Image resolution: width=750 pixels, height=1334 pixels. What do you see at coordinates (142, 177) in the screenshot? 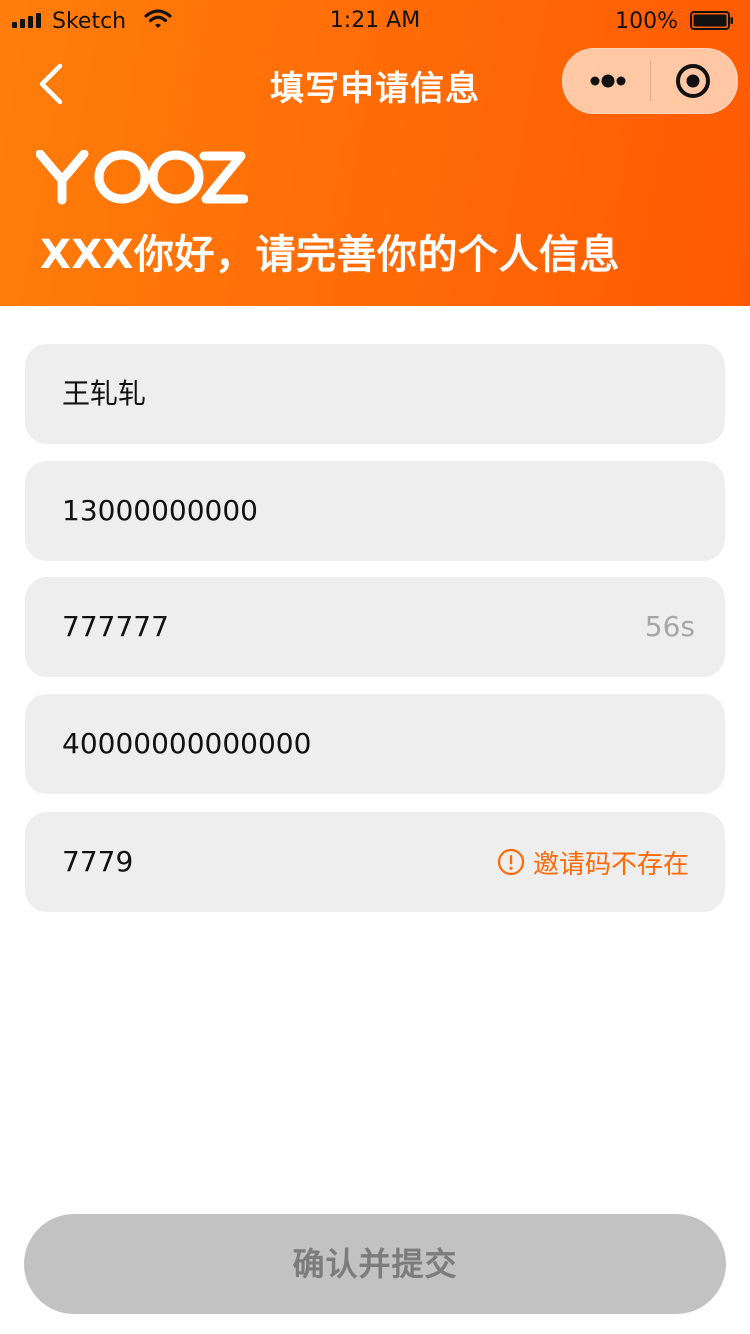
I see `yooz-logo` at bounding box center [142, 177].